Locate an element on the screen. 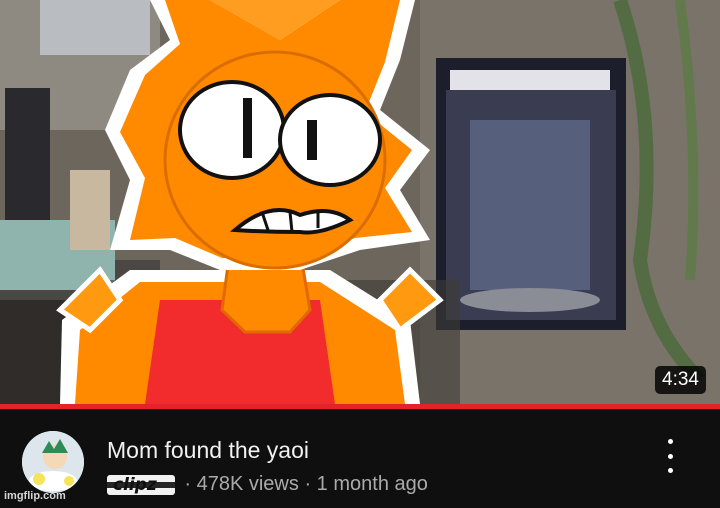  channel-avatar is located at coordinates (53, 462).